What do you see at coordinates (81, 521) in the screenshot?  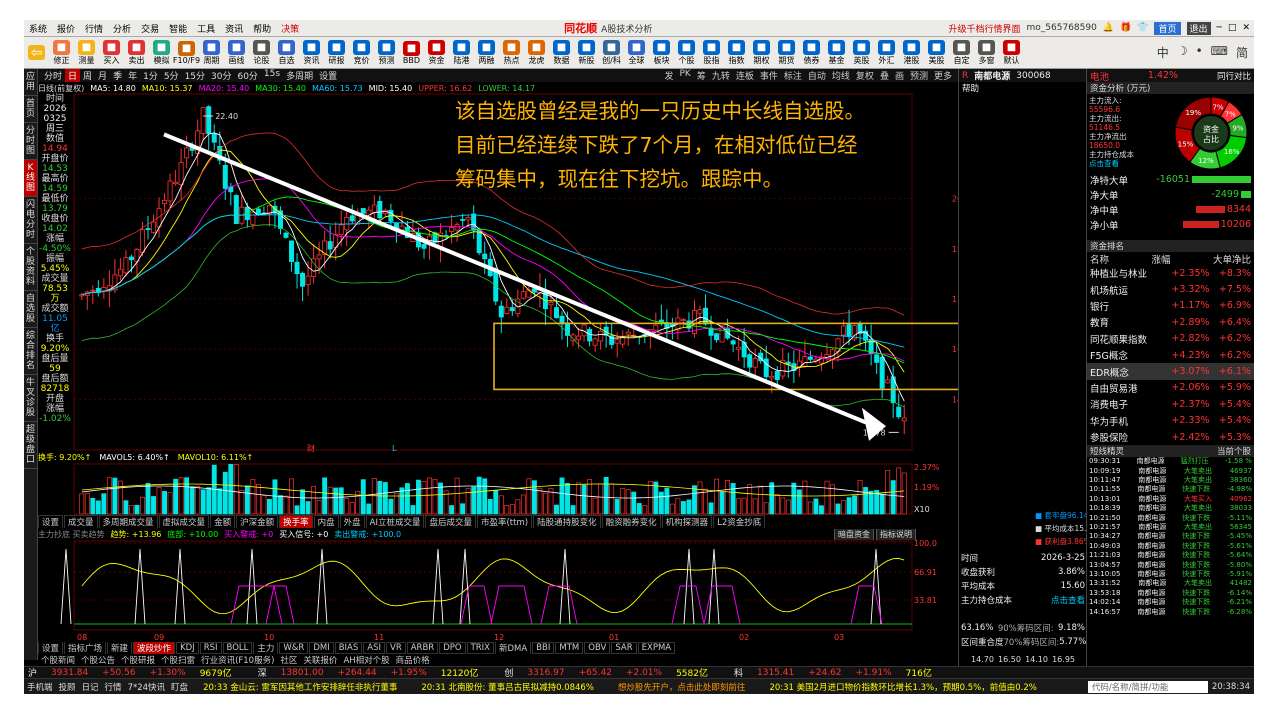 I see `volume-tab: 成交量` at bounding box center [81, 521].